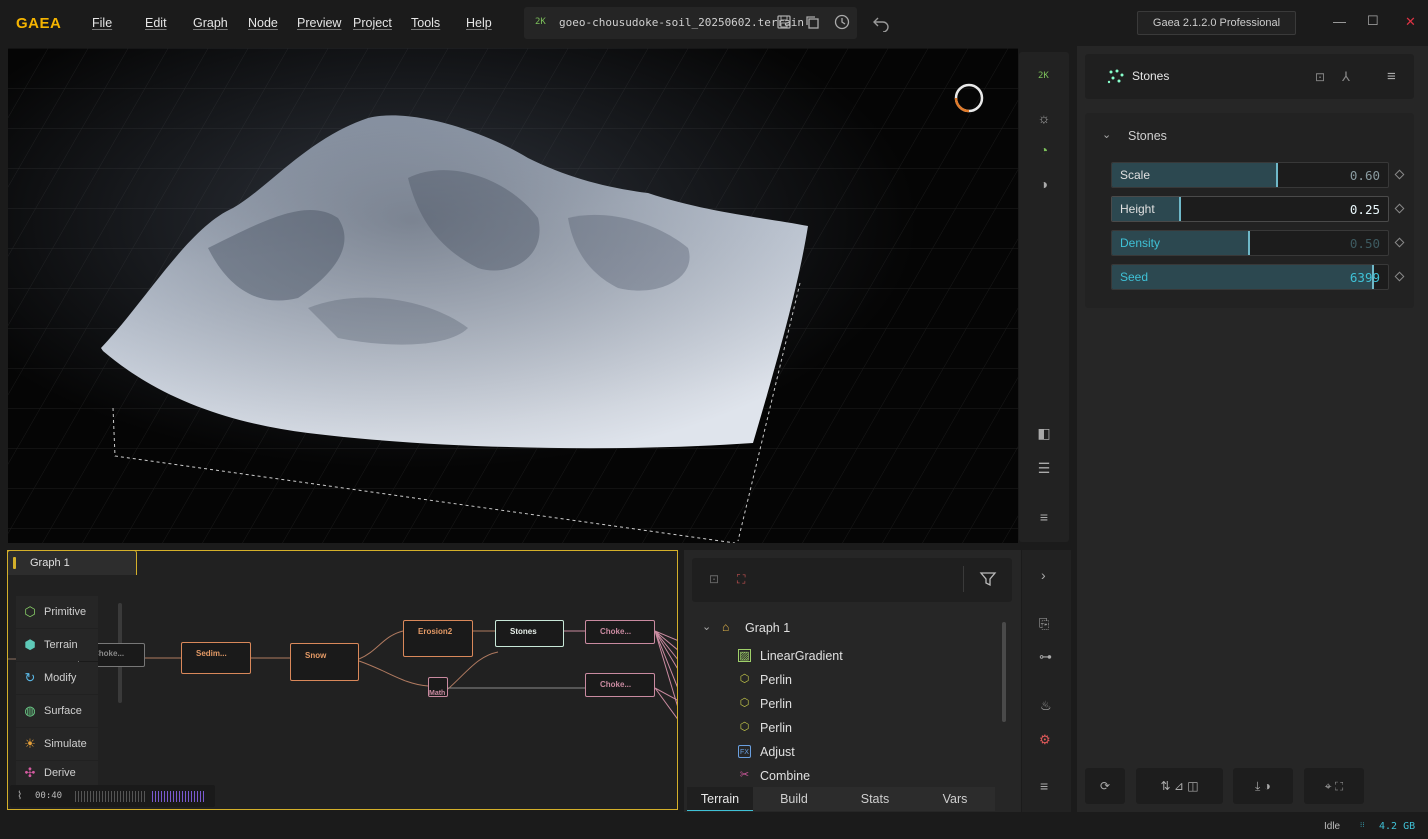 This screenshot has width=1428, height=839. I want to click on graph-root-icon: ⌂, so click(726, 627).